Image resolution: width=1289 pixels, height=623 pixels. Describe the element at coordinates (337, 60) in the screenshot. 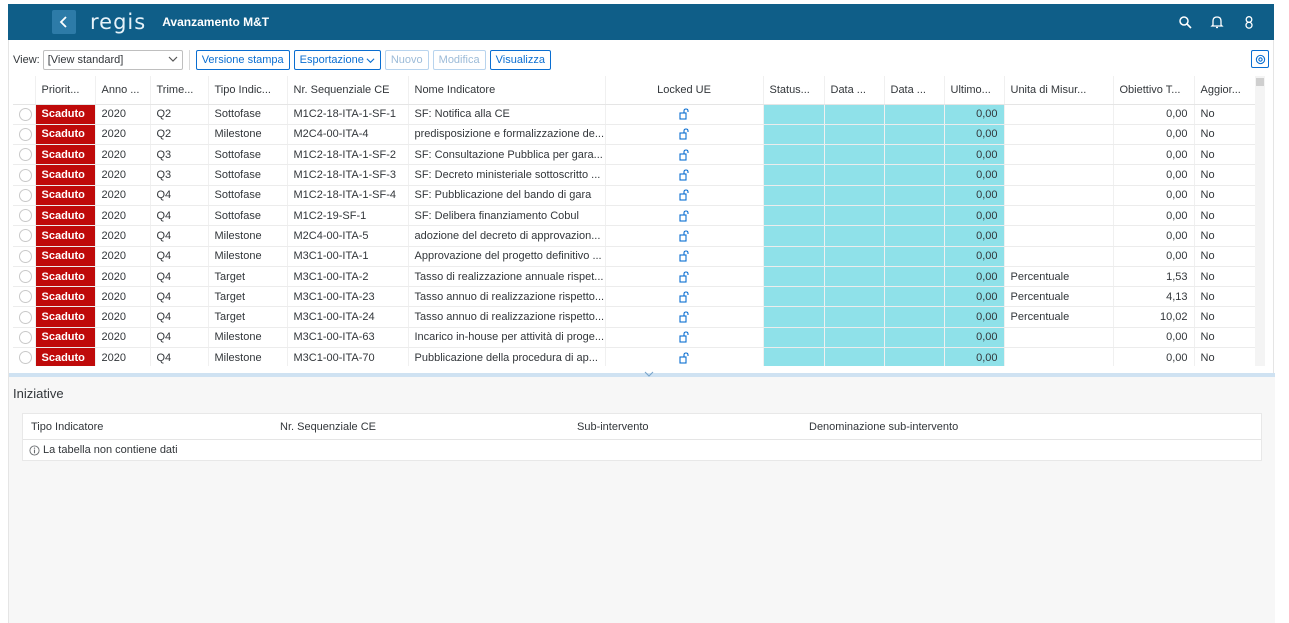

I see `export-button: Esportazione` at that location.